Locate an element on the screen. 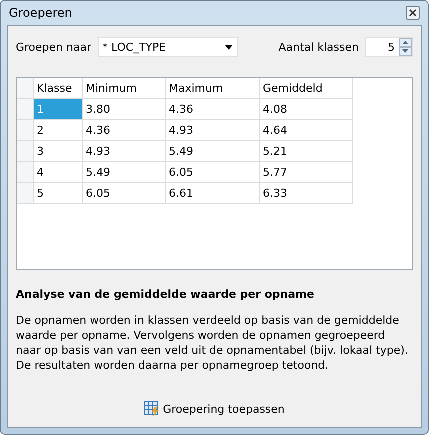  apply-grouping-button: Groepering toepassen is located at coordinates (214, 409).